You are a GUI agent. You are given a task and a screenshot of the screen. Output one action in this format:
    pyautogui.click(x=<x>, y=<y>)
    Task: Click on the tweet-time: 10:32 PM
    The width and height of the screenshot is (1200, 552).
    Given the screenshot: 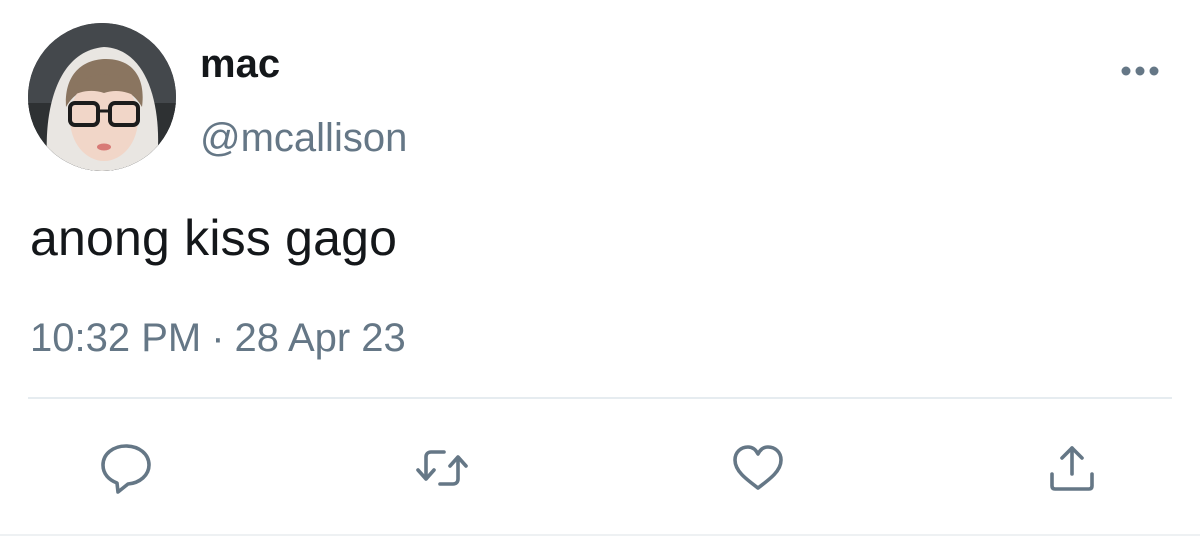 What is the action you would take?
    pyautogui.click(x=116, y=338)
    